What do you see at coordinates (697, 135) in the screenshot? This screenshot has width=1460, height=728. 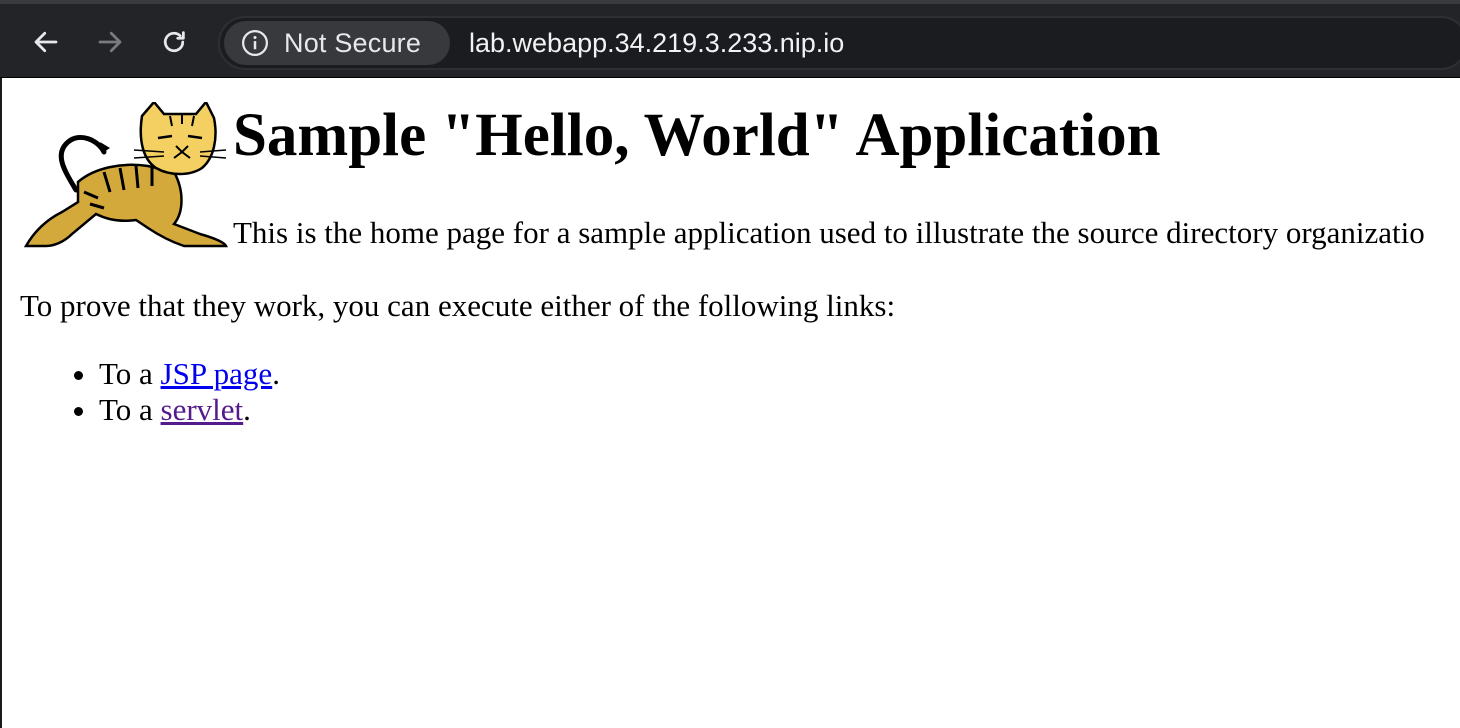 I see `page-title: Sample "Hello, World" Application` at bounding box center [697, 135].